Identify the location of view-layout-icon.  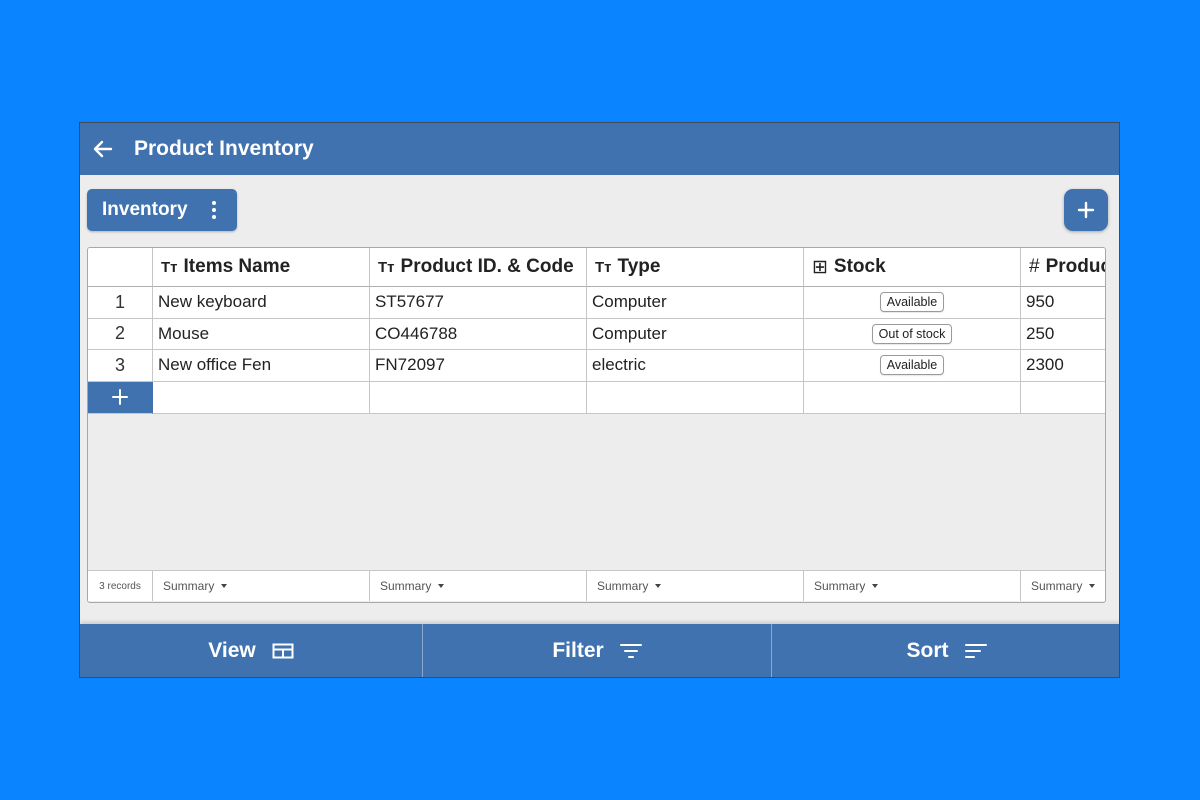
(283, 650).